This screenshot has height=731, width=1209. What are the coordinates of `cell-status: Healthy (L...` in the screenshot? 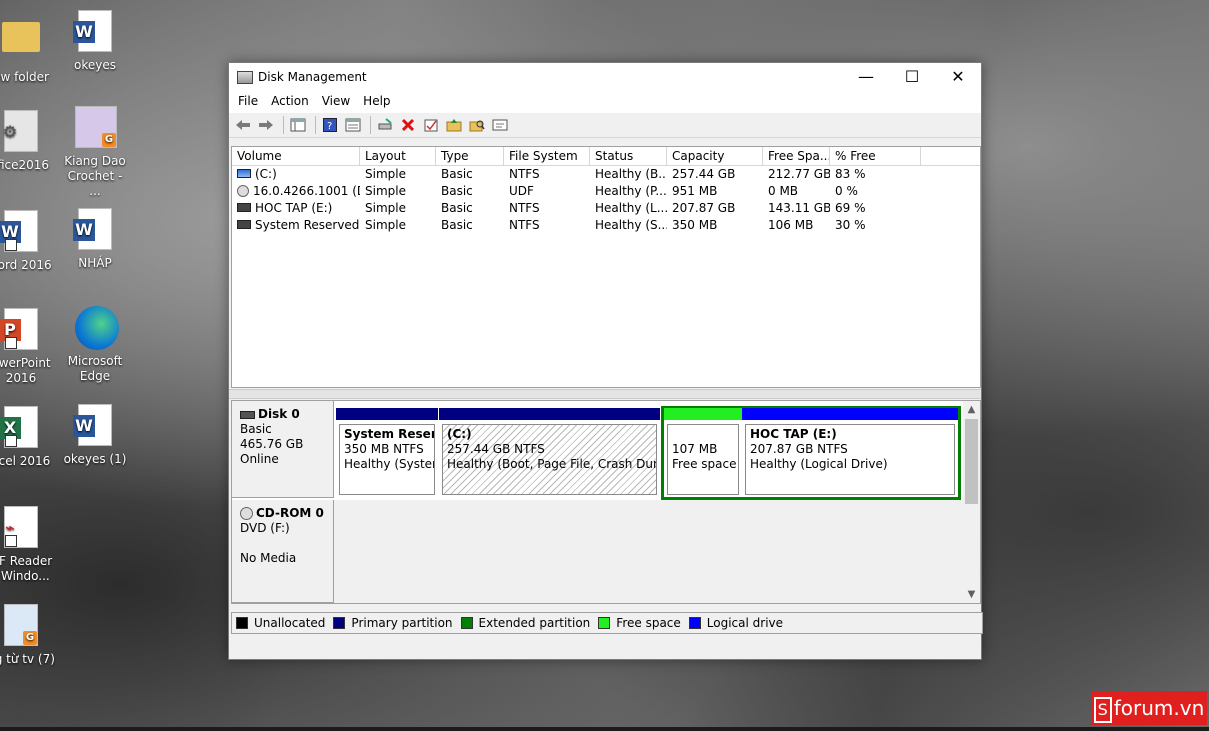 It's located at (631, 208).